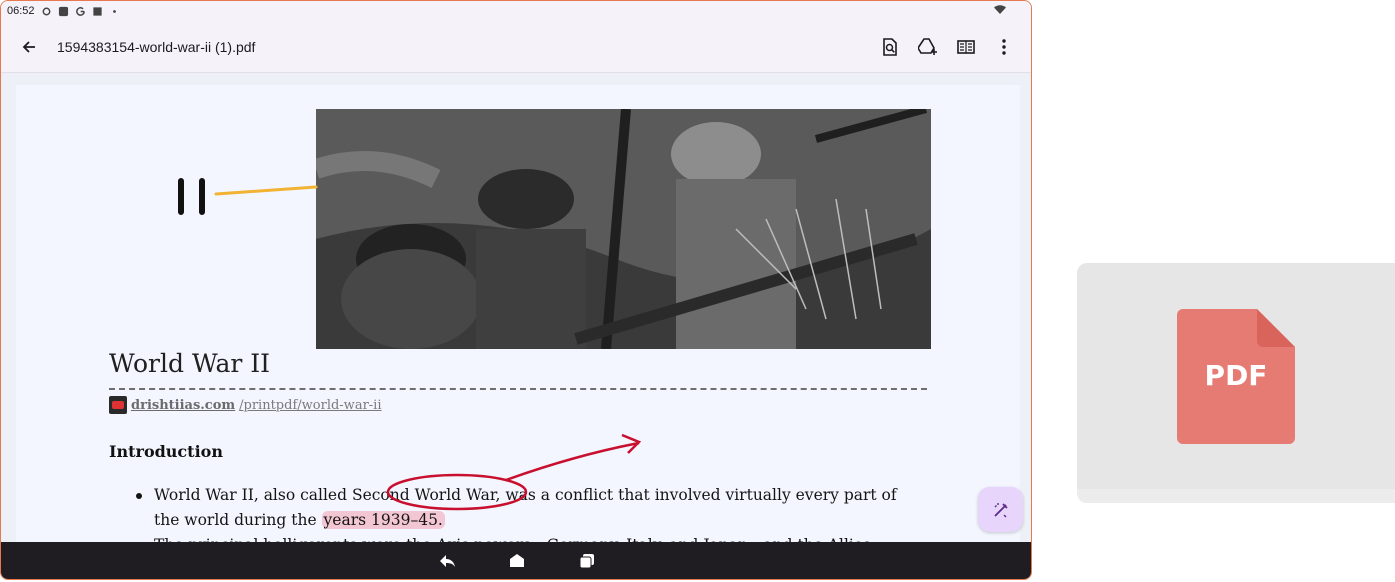  I want to click on add-to-drive-button, so click(928, 47).